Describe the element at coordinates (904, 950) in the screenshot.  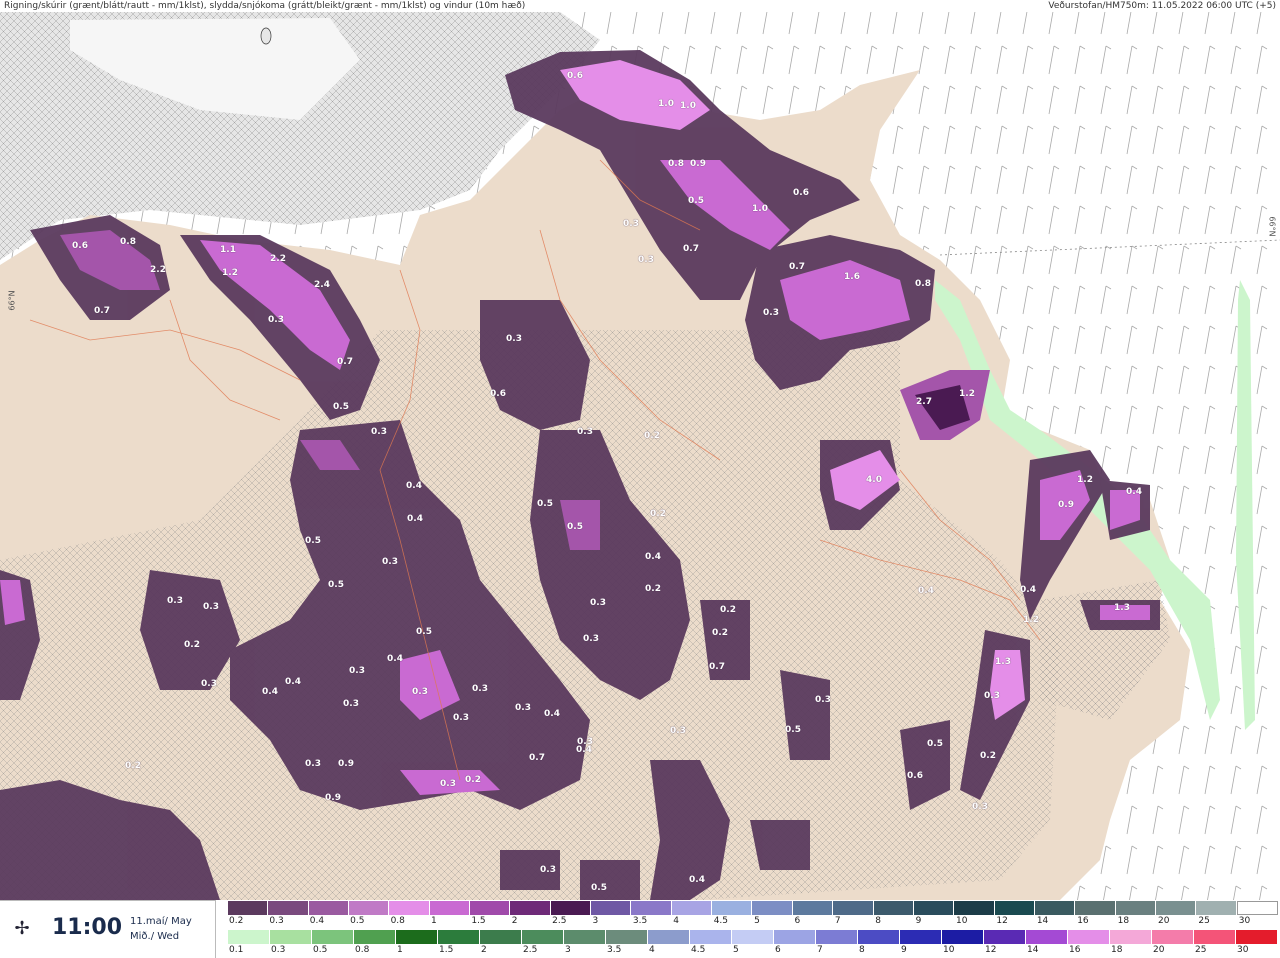
I see `legend-label: 9` at that location.